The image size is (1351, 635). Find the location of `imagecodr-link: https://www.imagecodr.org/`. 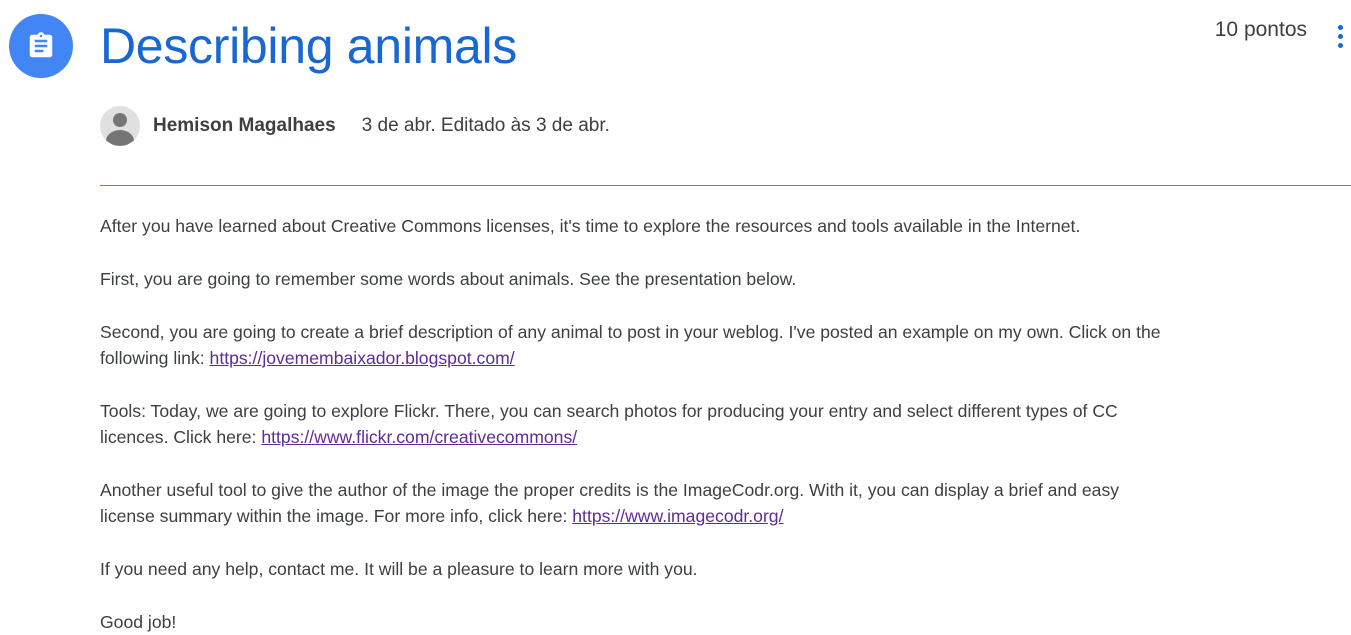

imagecodr-link: https://www.imagecodr.org/ is located at coordinates (677, 516).